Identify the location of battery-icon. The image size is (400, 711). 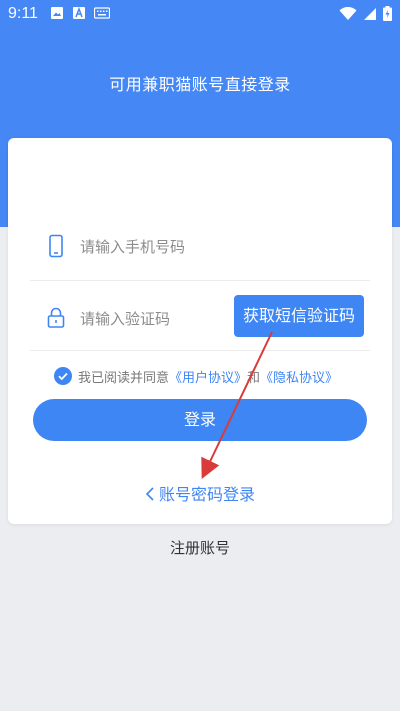
(387, 13).